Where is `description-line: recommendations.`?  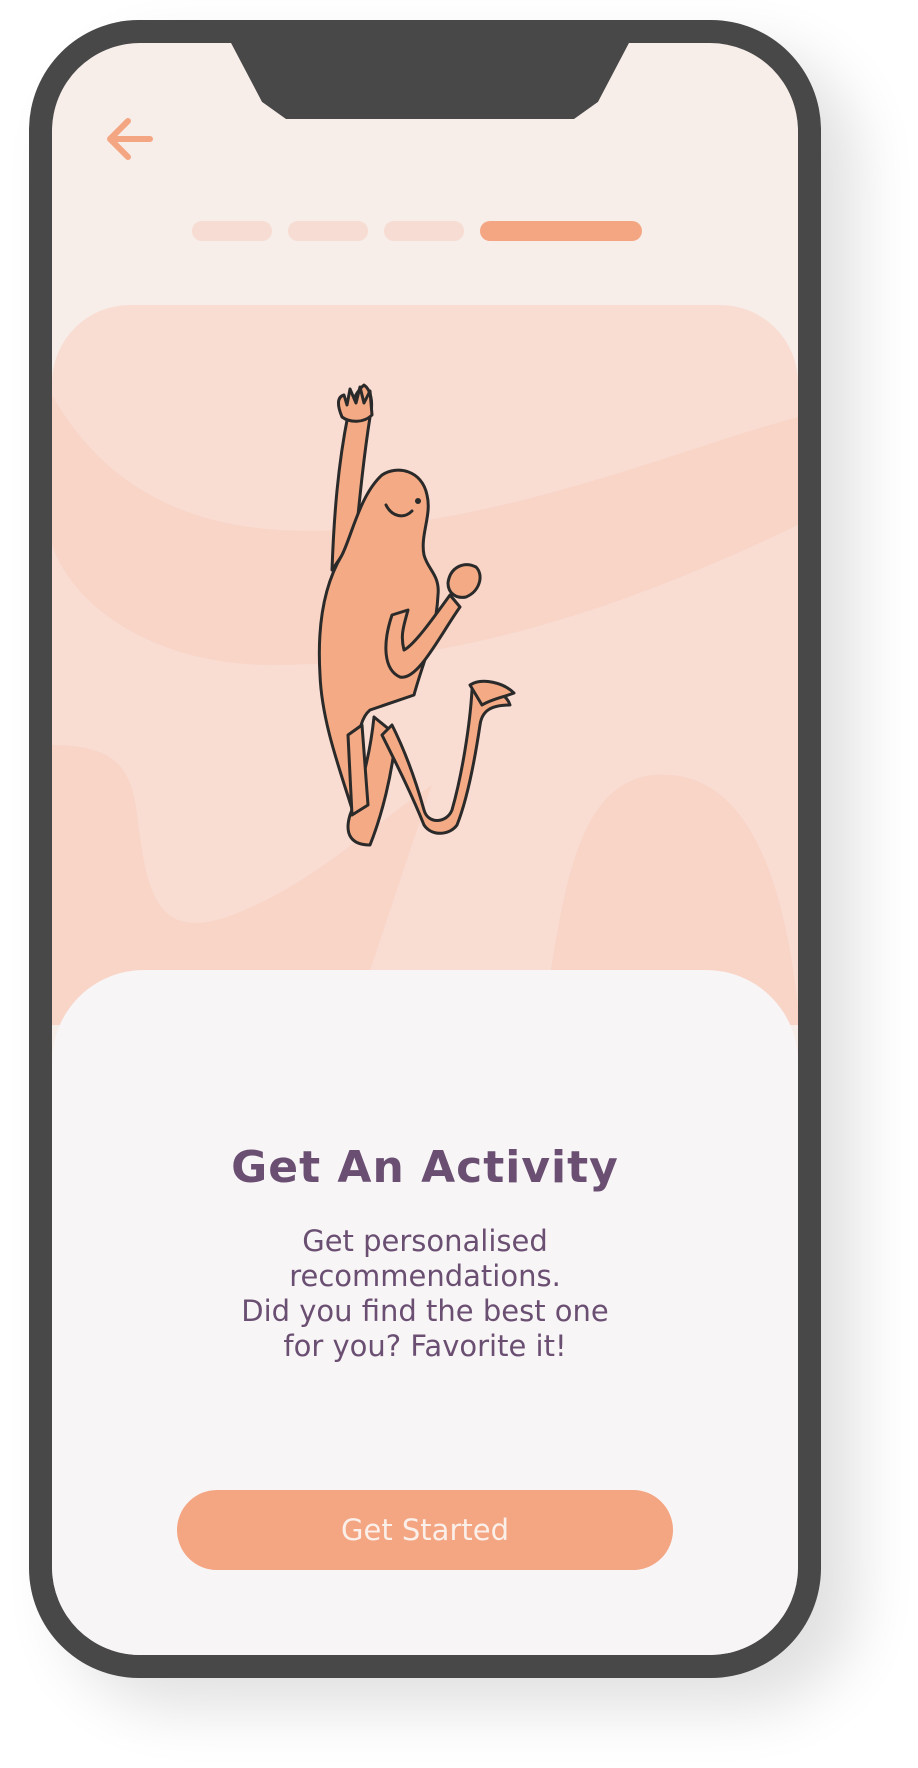
description-line: recommendations. is located at coordinates (425, 1276).